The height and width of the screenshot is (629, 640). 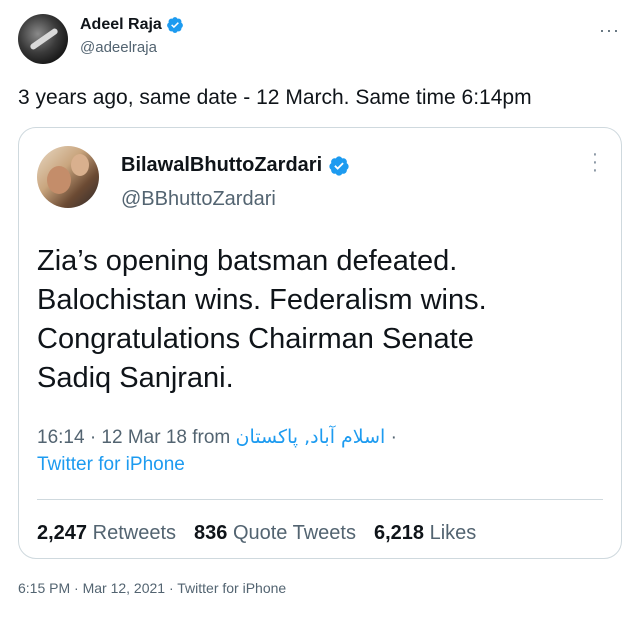 What do you see at coordinates (311, 437) in the screenshot?
I see `quoted-location: اسلام آباد, پاکستان` at bounding box center [311, 437].